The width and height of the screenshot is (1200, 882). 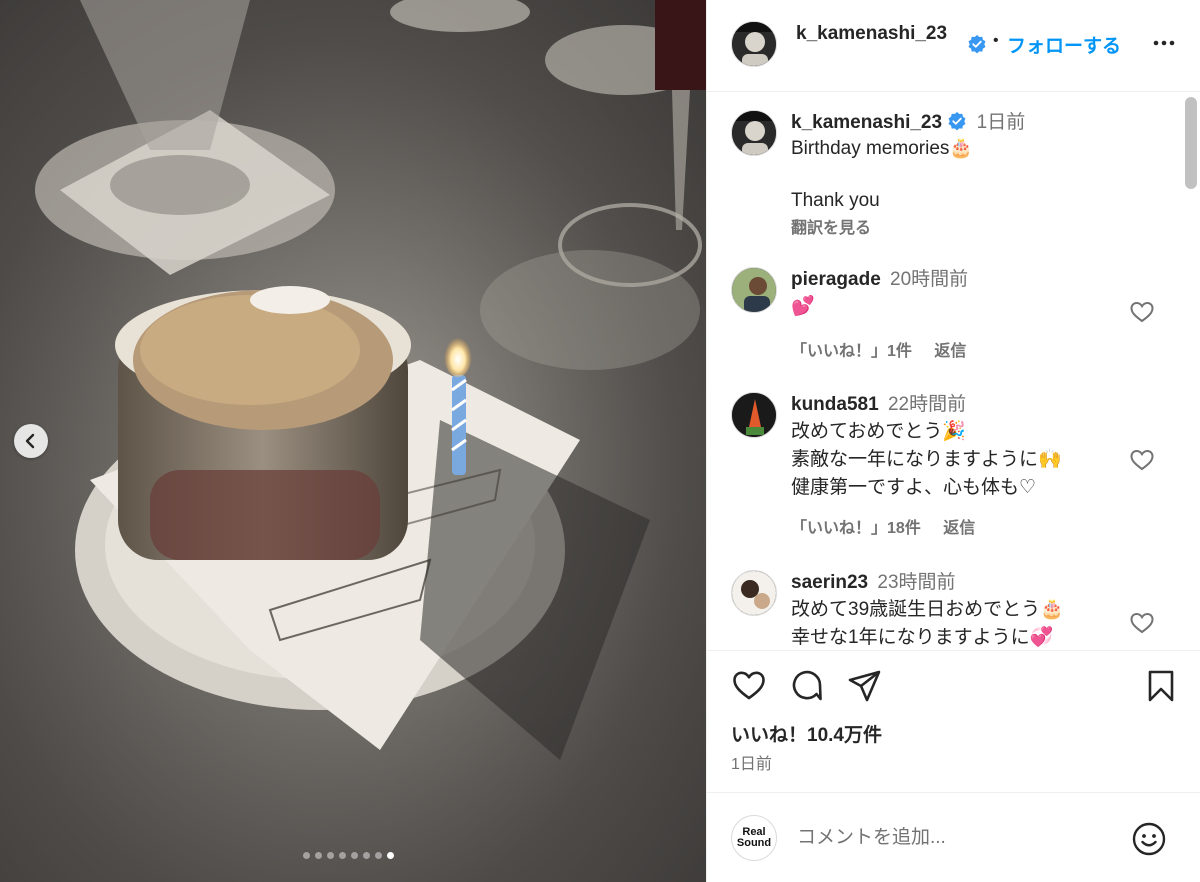 What do you see at coordinates (856, 528) in the screenshot?
I see `comment-likes-link: 「いいね！」18件` at bounding box center [856, 528].